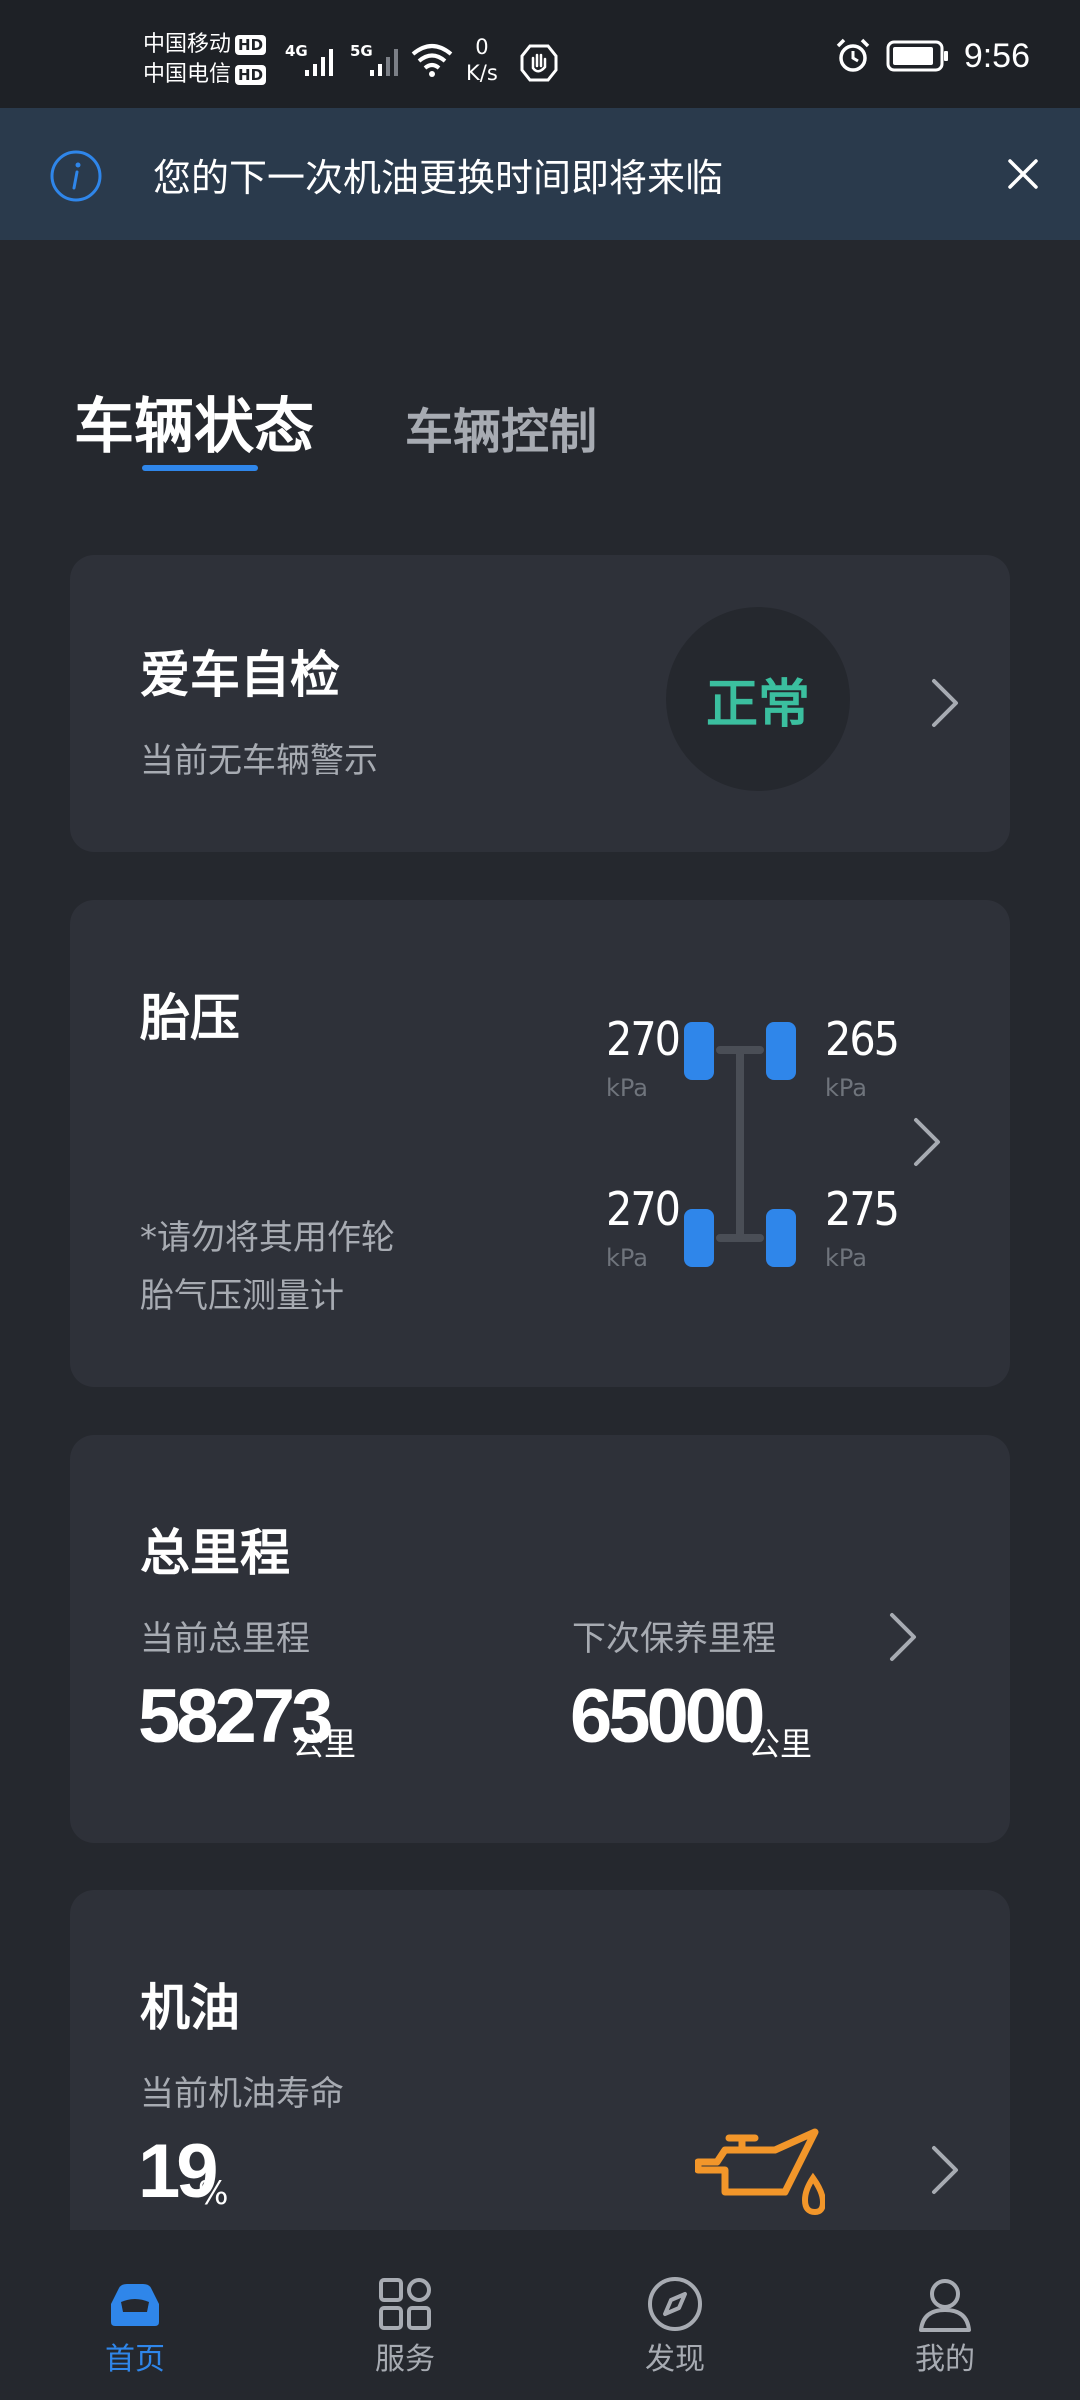 Image resolution: width=1080 pixels, height=2400 pixels. What do you see at coordinates (76, 176) in the screenshot?
I see `info-icon` at bounding box center [76, 176].